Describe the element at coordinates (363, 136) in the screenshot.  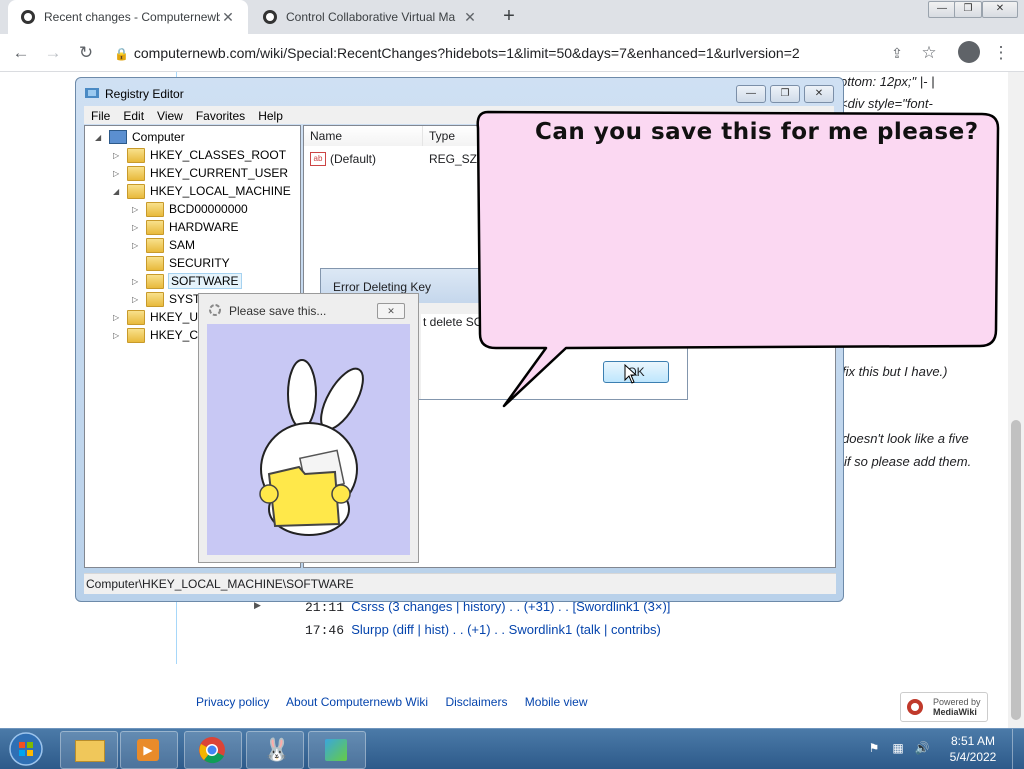
I see `column-header-name: Name` at that location.